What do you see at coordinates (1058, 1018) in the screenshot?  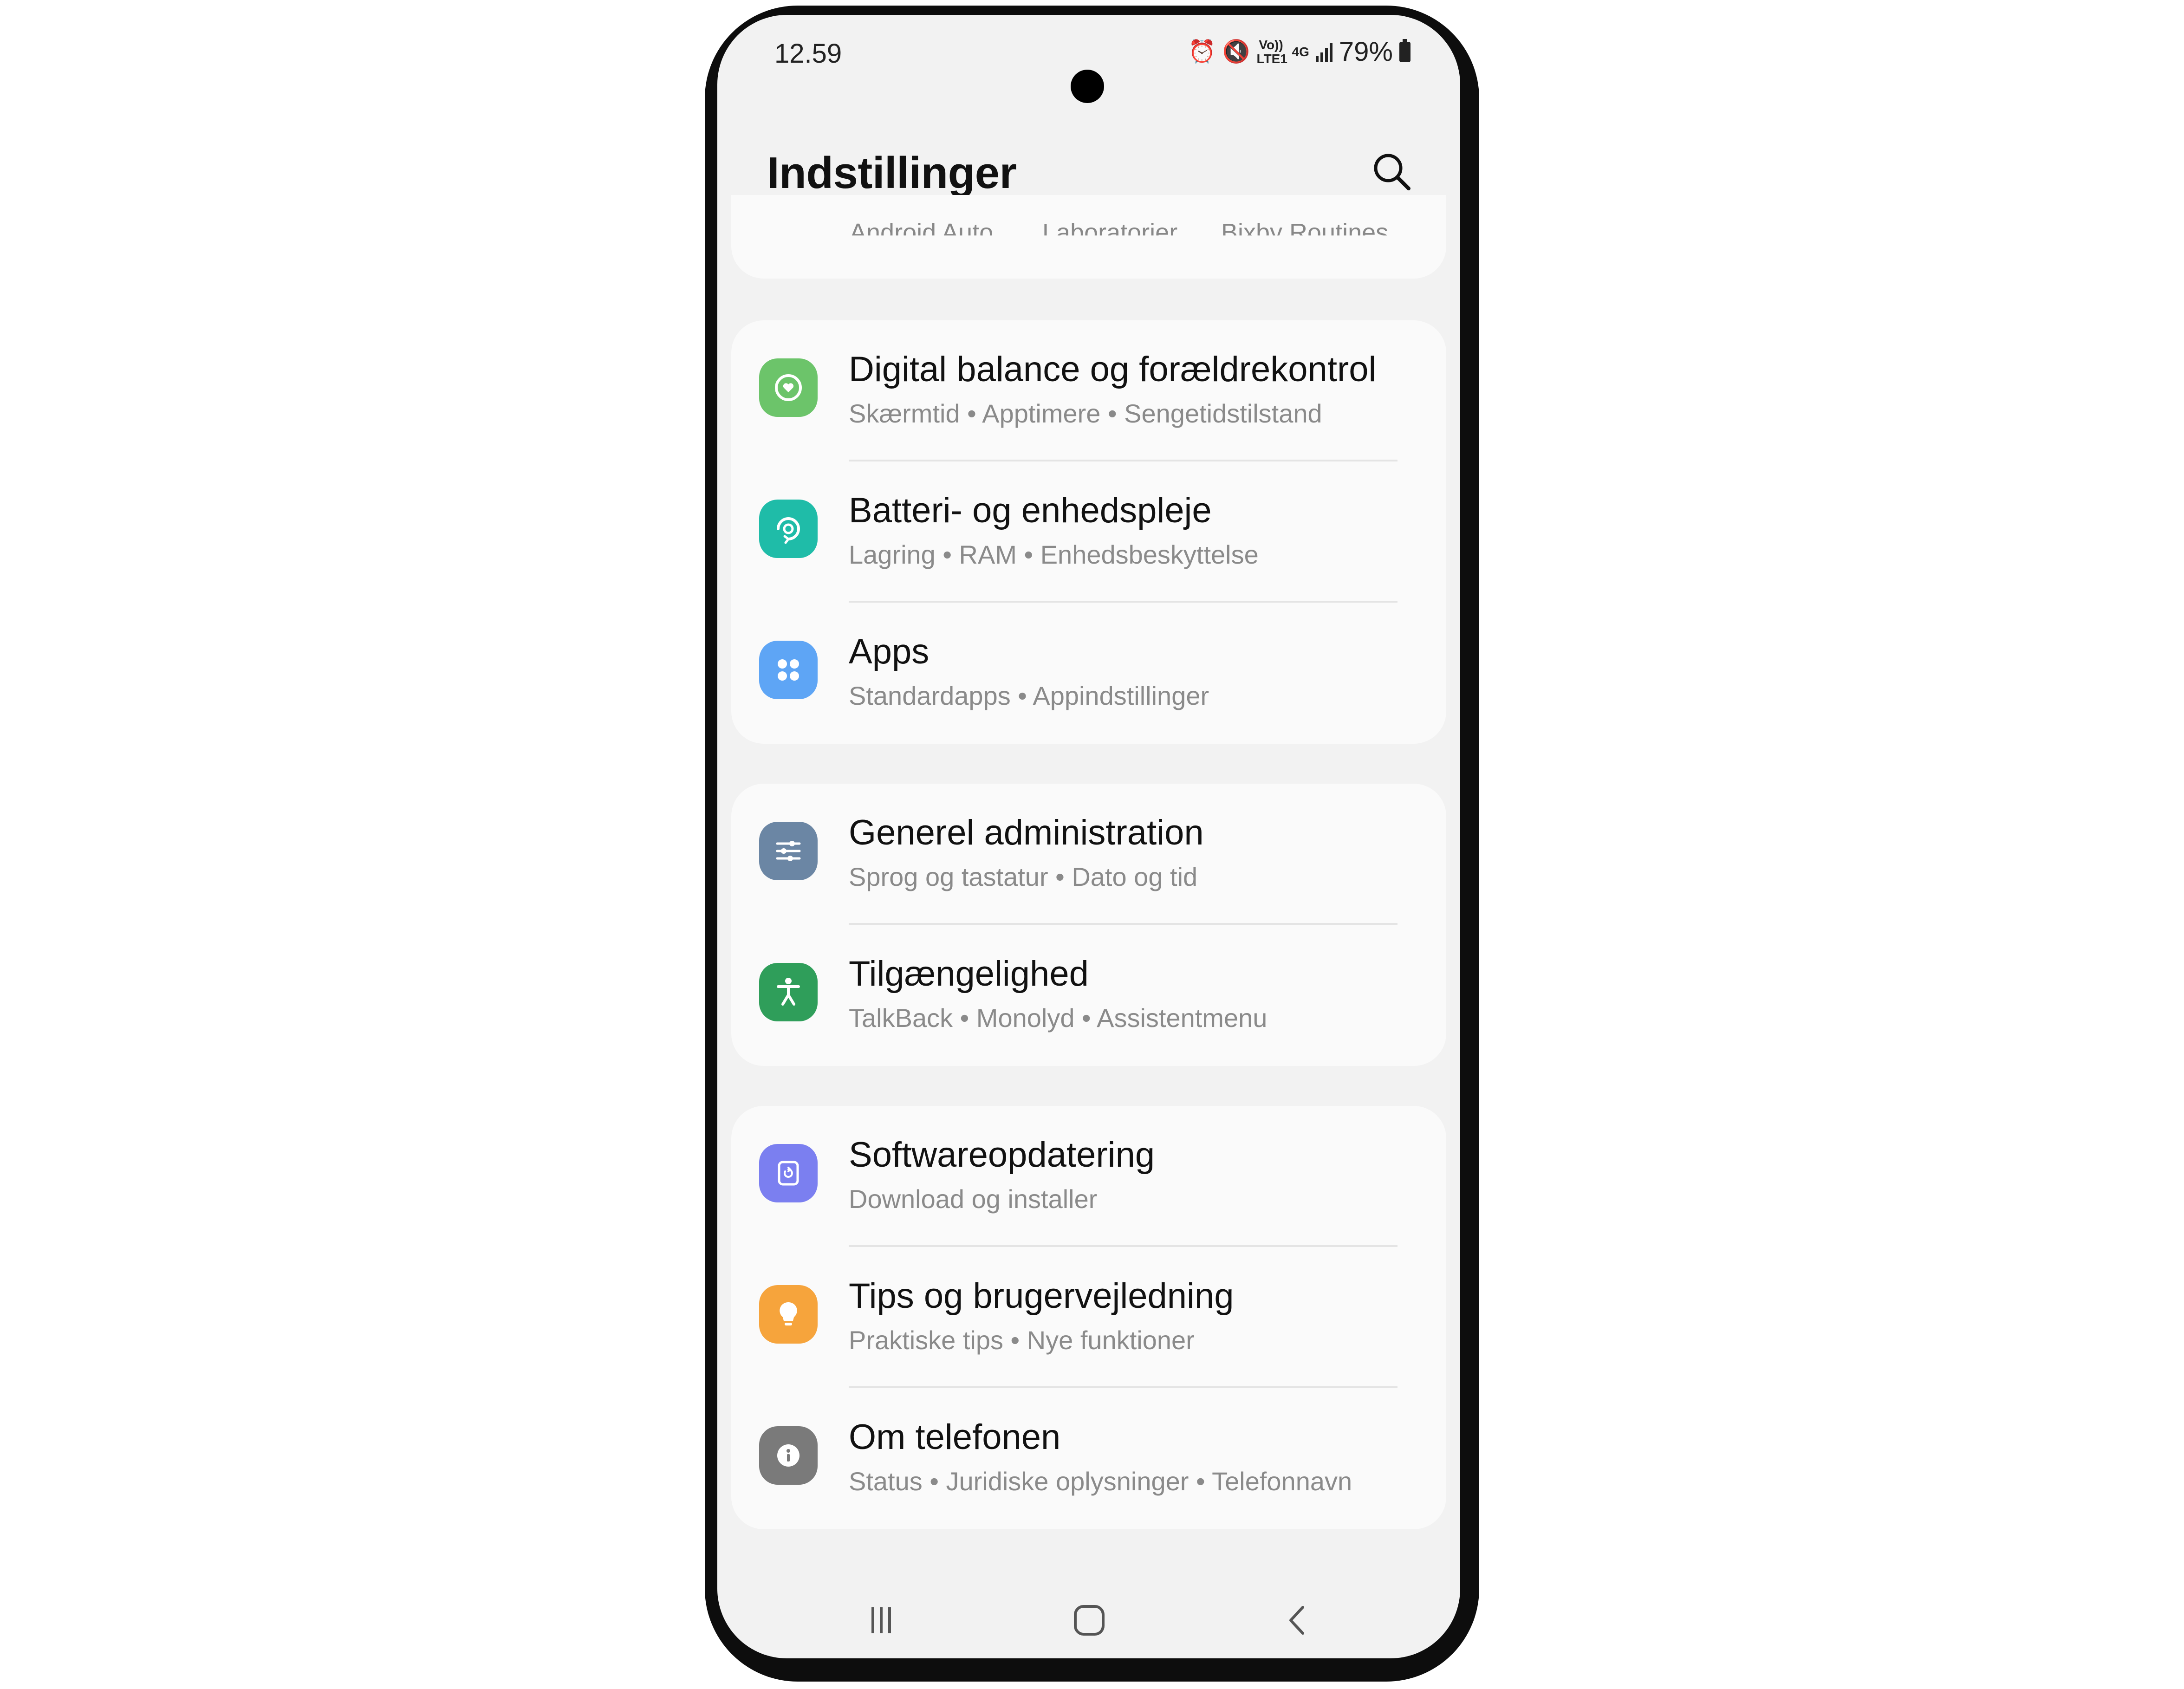 I see `item-subtitle: TalkBack • Monolyd • Assistentmenu` at bounding box center [1058, 1018].